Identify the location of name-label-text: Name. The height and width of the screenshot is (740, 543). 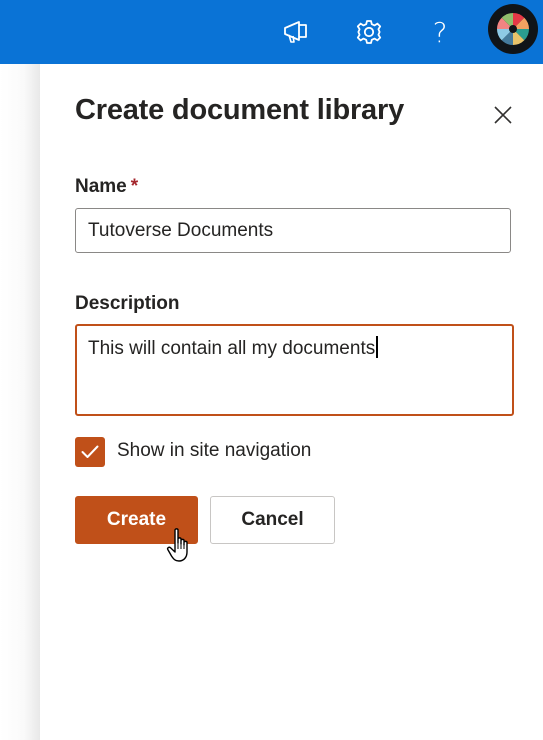
(101, 186).